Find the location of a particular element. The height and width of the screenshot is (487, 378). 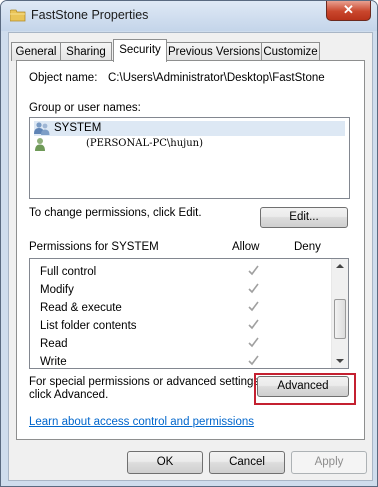

advanced-button: Advanced is located at coordinates (303, 386).